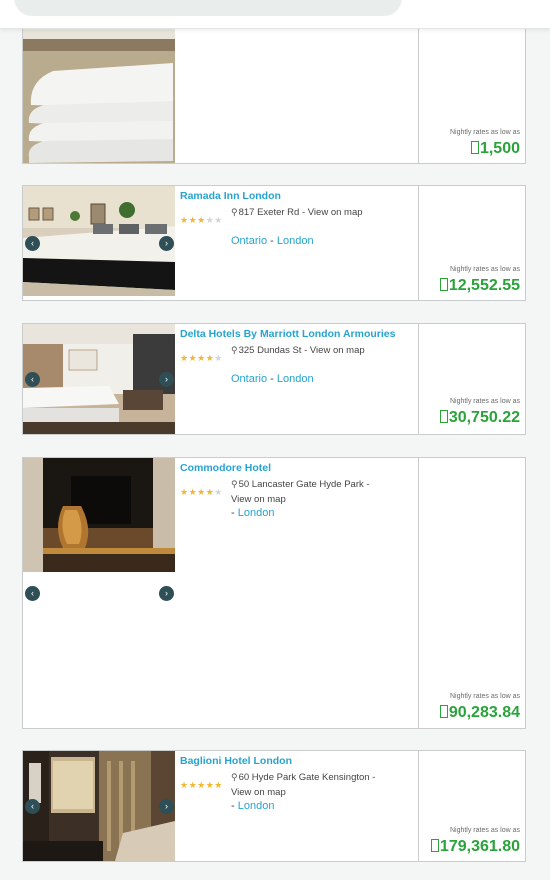 This screenshot has height=880, width=550. What do you see at coordinates (495, 149) in the screenshot?
I see `price: 1,500` at bounding box center [495, 149].